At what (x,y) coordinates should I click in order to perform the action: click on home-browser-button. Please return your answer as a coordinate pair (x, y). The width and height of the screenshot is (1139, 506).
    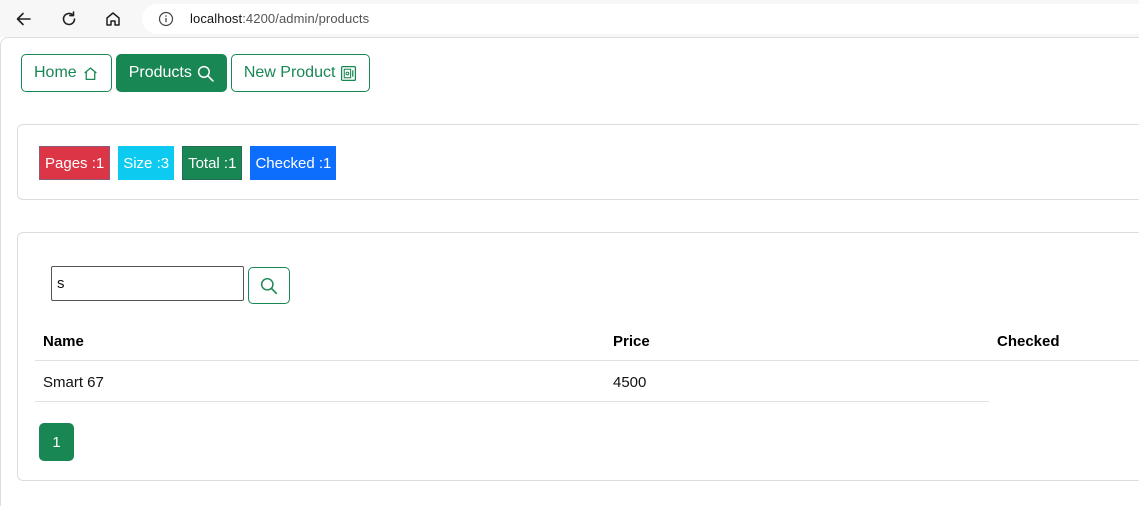
    Looking at the image, I should click on (113, 19).